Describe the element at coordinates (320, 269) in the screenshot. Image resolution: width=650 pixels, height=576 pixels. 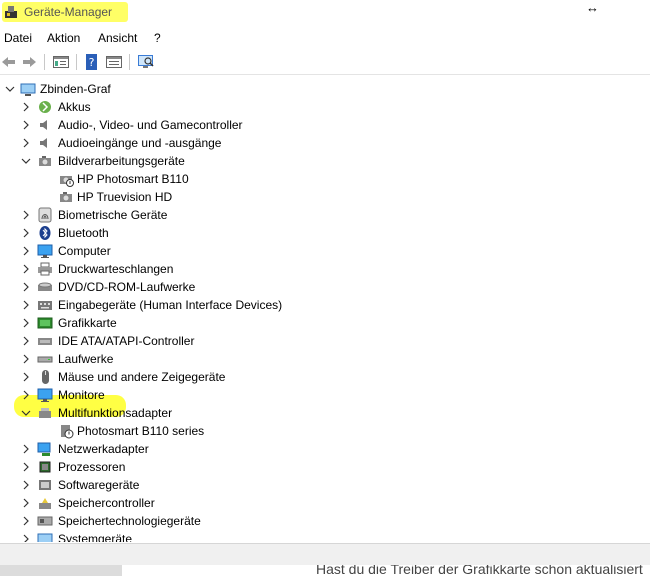
I see `tree-category: Druckwarteschlangen` at that location.